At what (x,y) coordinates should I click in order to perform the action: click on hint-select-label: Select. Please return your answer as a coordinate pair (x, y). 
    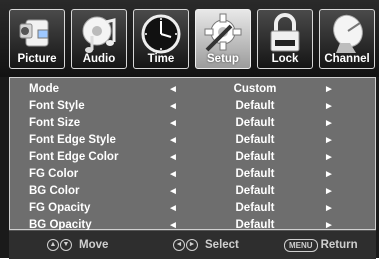
    Looking at the image, I should click on (222, 245).